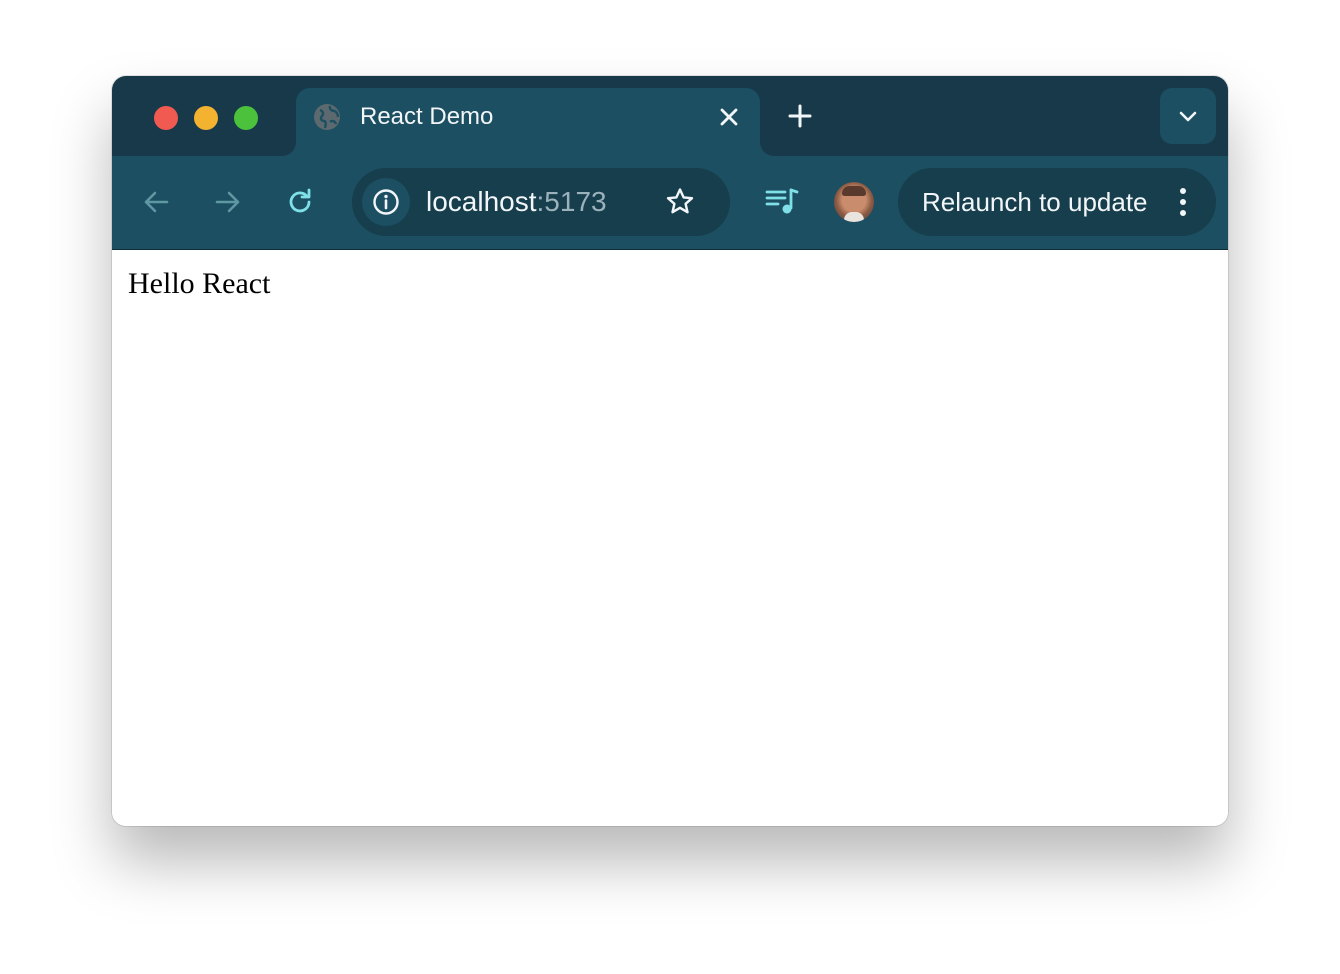 Image resolution: width=1340 pixels, height=974 pixels. Describe the element at coordinates (729, 117) in the screenshot. I see `close-icon` at that location.